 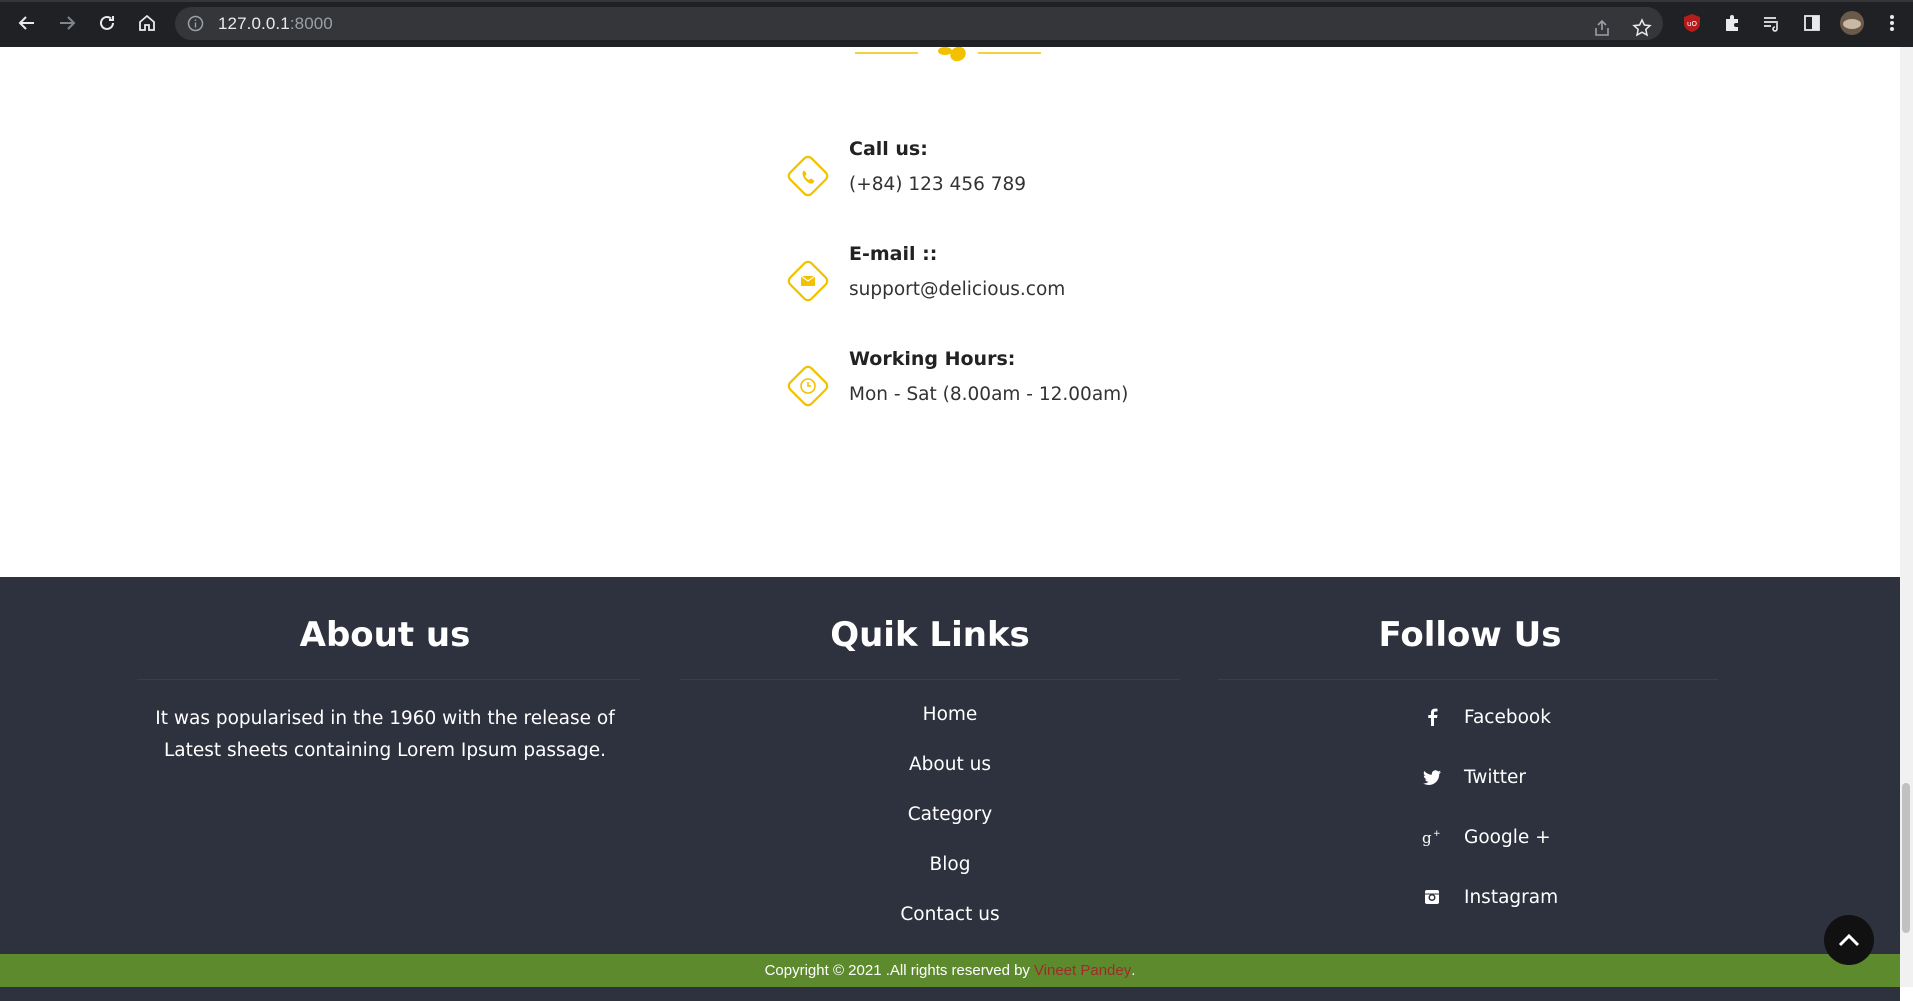 I want to click on facebook-icon, so click(x=1432, y=717).